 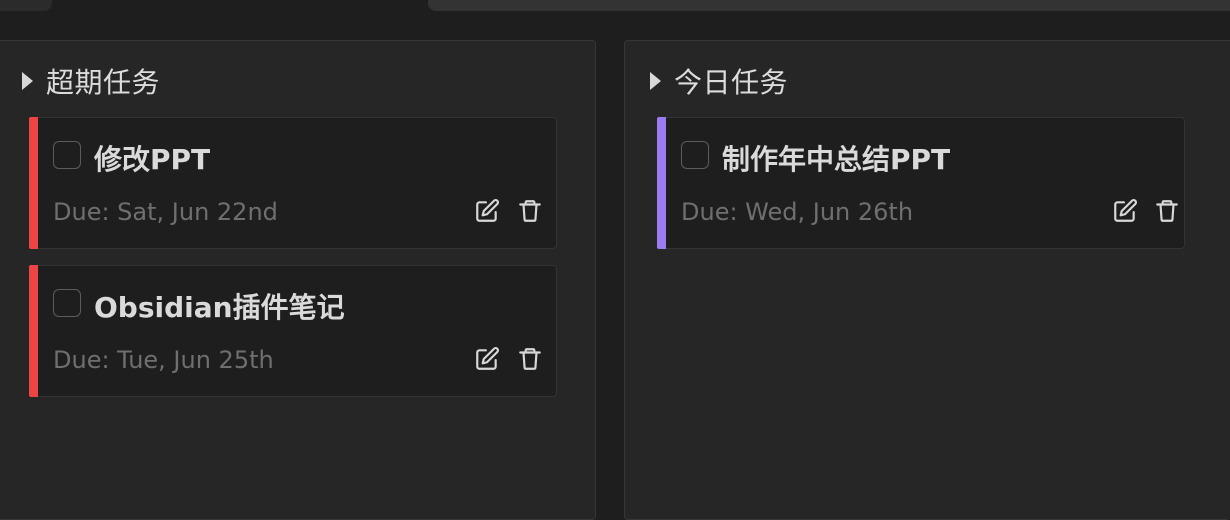 What do you see at coordinates (797, 212) in the screenshot?
I see `task-due-date: Due: Wed, Jun 26th` at bounding box center [797, 212].